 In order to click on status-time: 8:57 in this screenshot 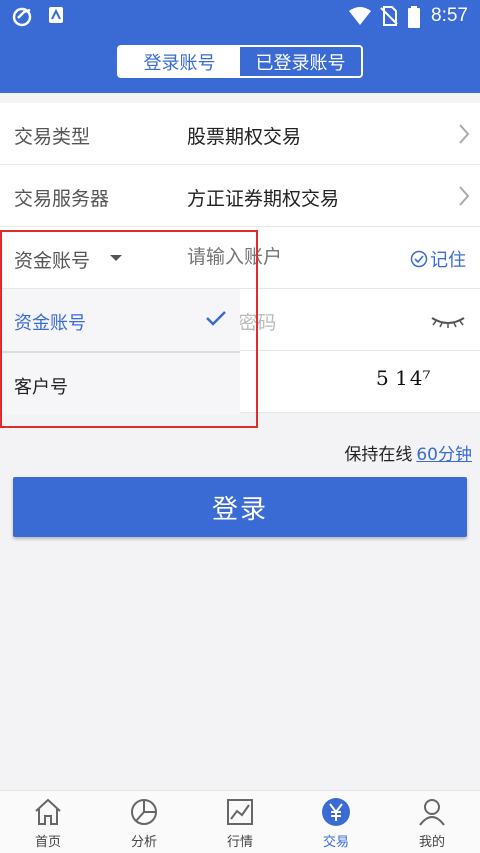, I will do `click(449, 15)`.